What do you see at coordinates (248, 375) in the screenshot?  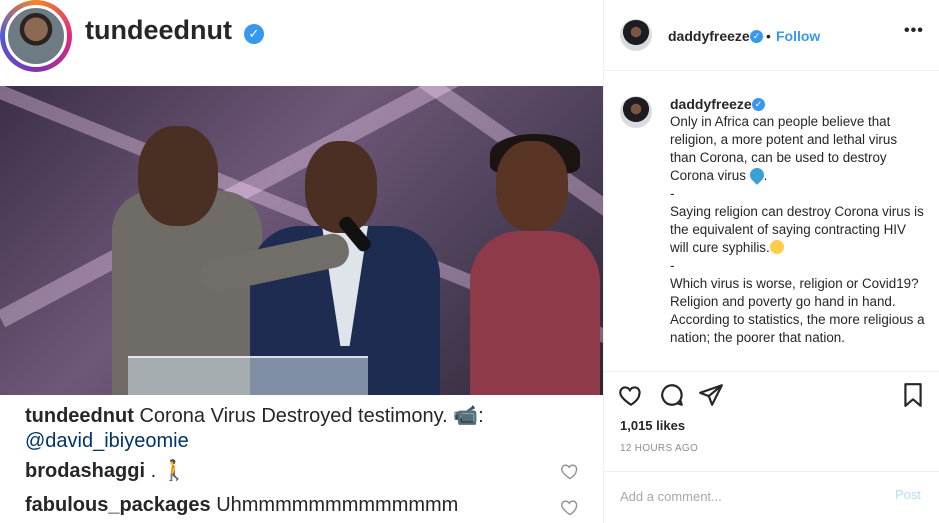 I see `podium` at bounding box center [248, 375].